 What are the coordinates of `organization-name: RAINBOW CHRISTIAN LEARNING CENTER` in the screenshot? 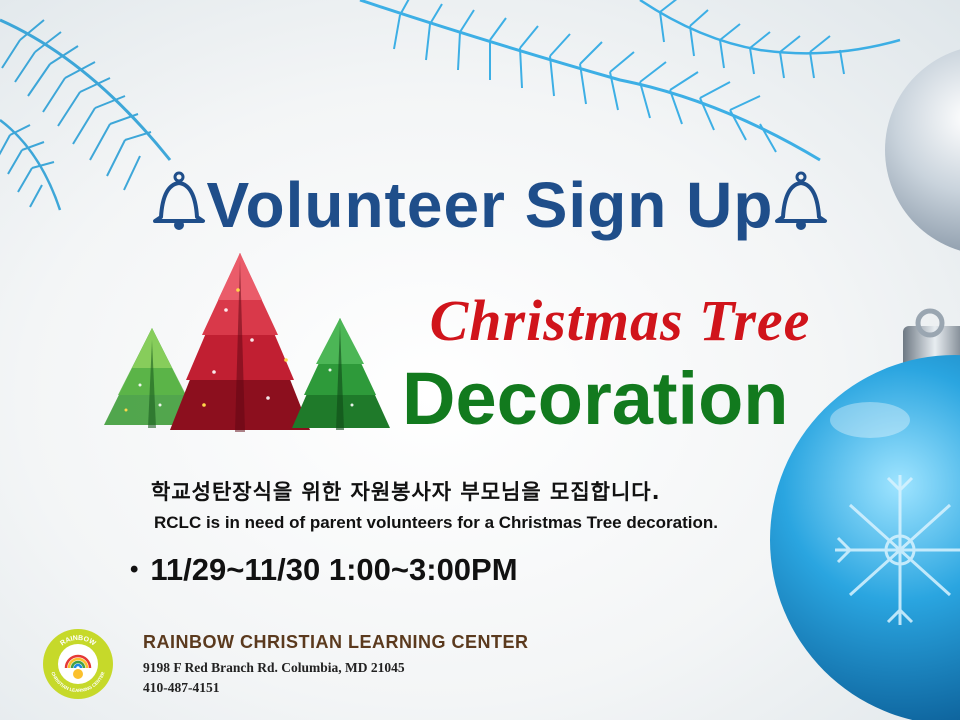 It's located at (336, 642).